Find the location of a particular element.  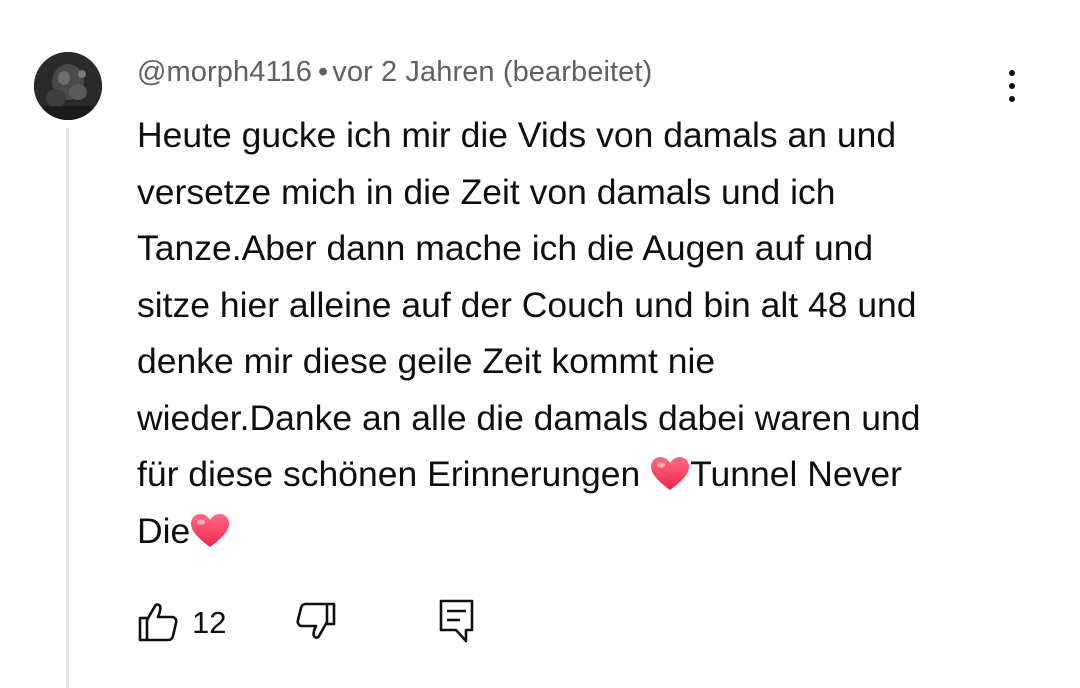

comment-line-text: Die is located at coordinates (164, 530).